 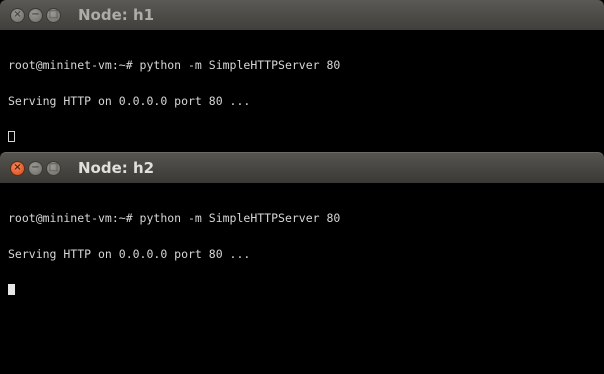 What do you see at coordinates (116, 168) in the screenshot?
I see `window-title: Node: h2` at bounding box center [116, 168].